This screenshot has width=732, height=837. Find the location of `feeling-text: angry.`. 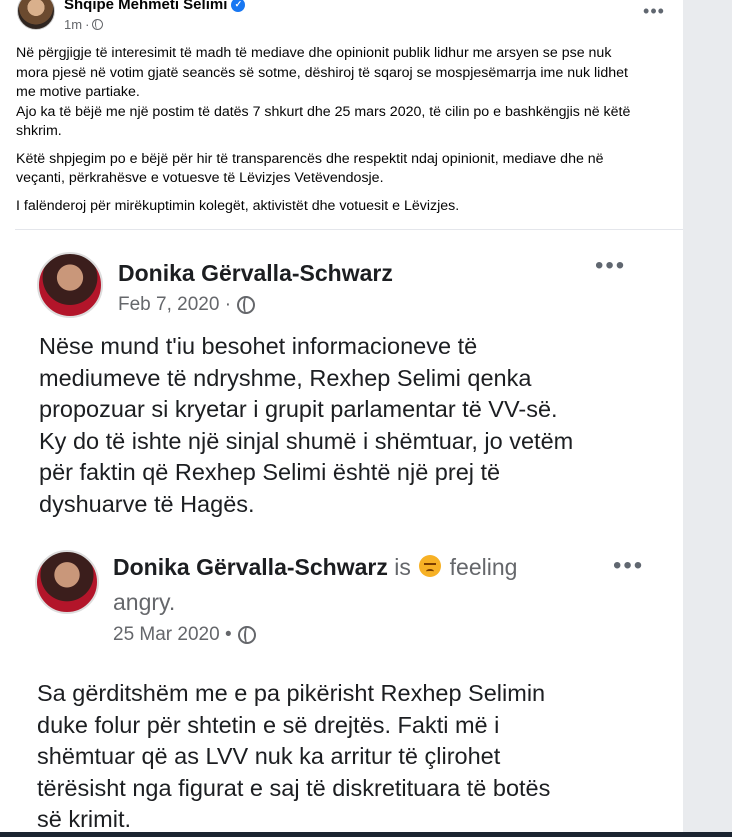

feeling-text: angry. is located at coordinates (144, 602).